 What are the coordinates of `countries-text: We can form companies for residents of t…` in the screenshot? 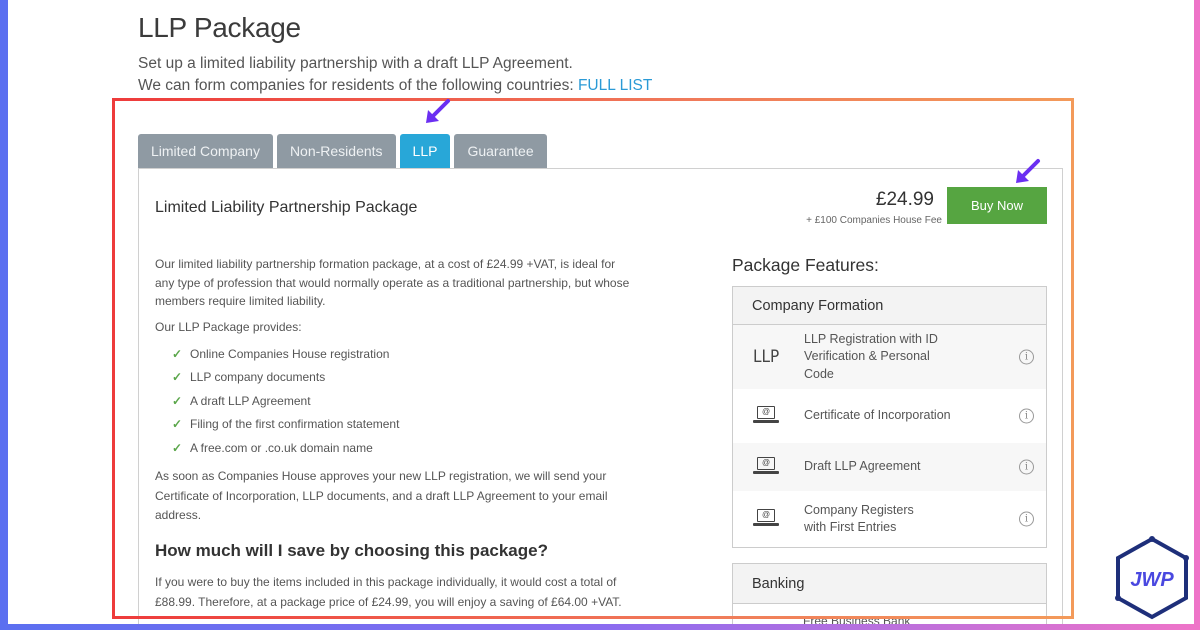 It's located at (356, 85).